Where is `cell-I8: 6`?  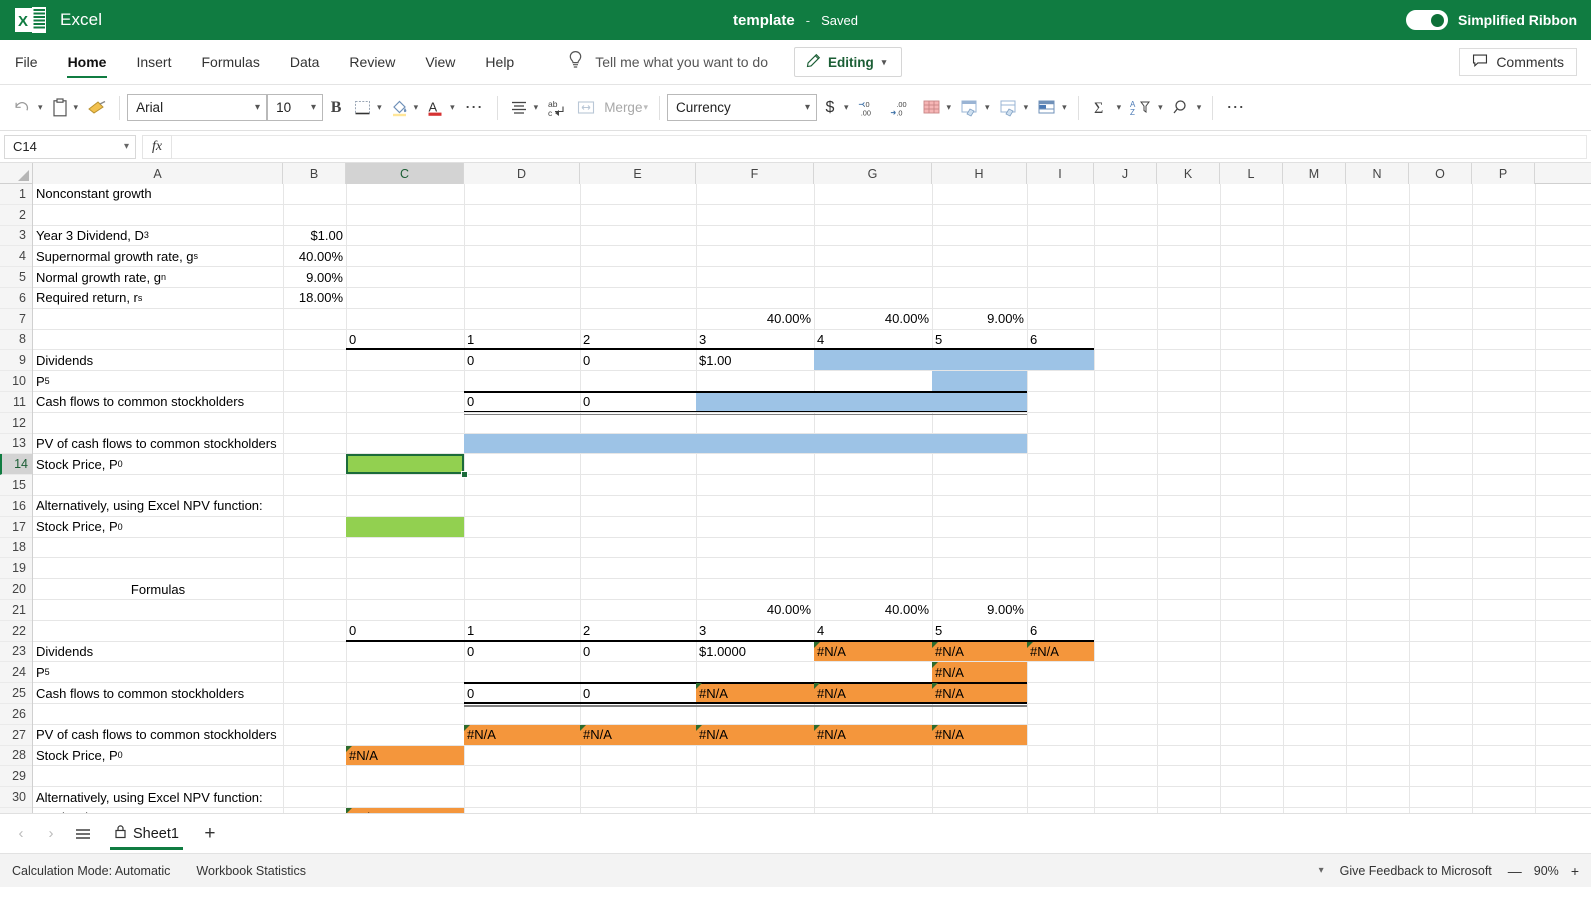 cell-I8: 6 is located at coordinates (1060, 340).